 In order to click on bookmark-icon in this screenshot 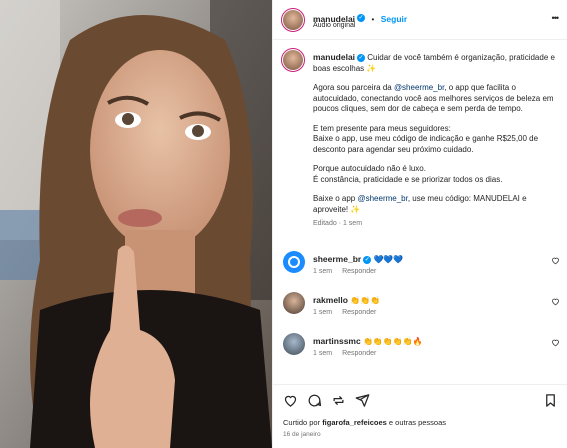, I will do `click(550, 400)`.